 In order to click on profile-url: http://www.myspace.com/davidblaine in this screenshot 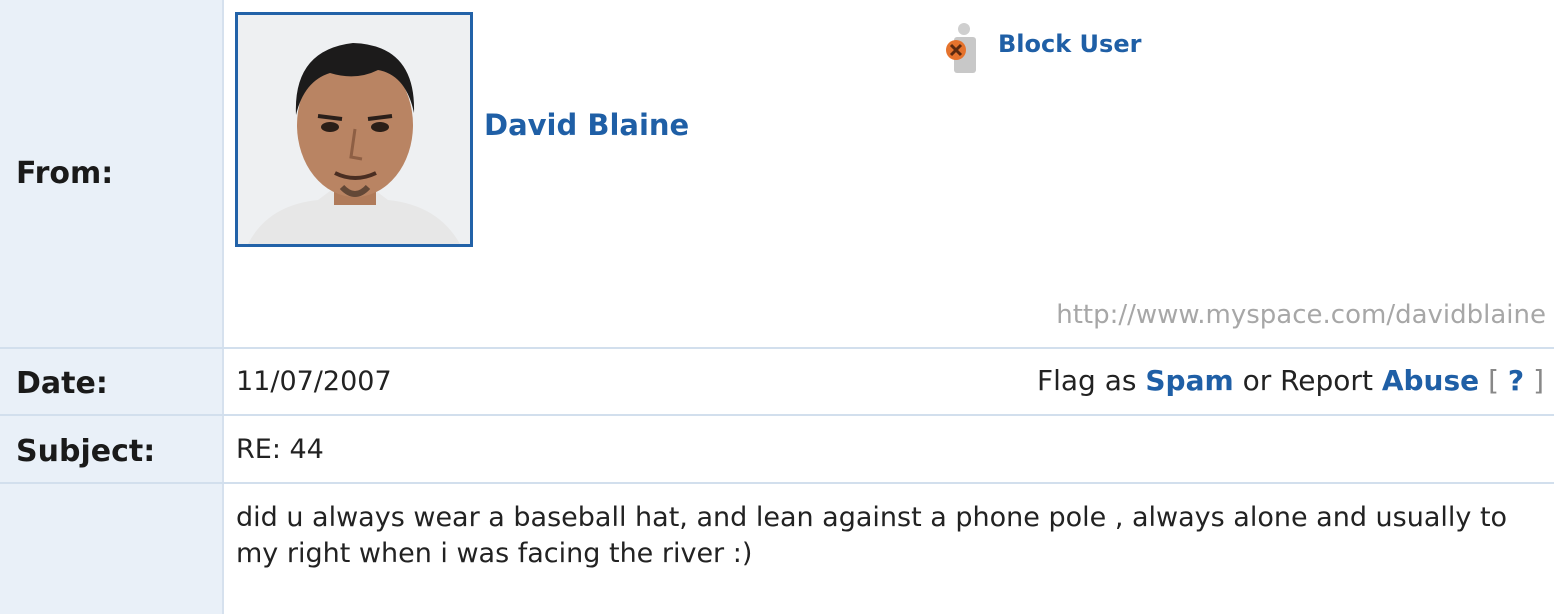, I will do `click(1301, 315)`.